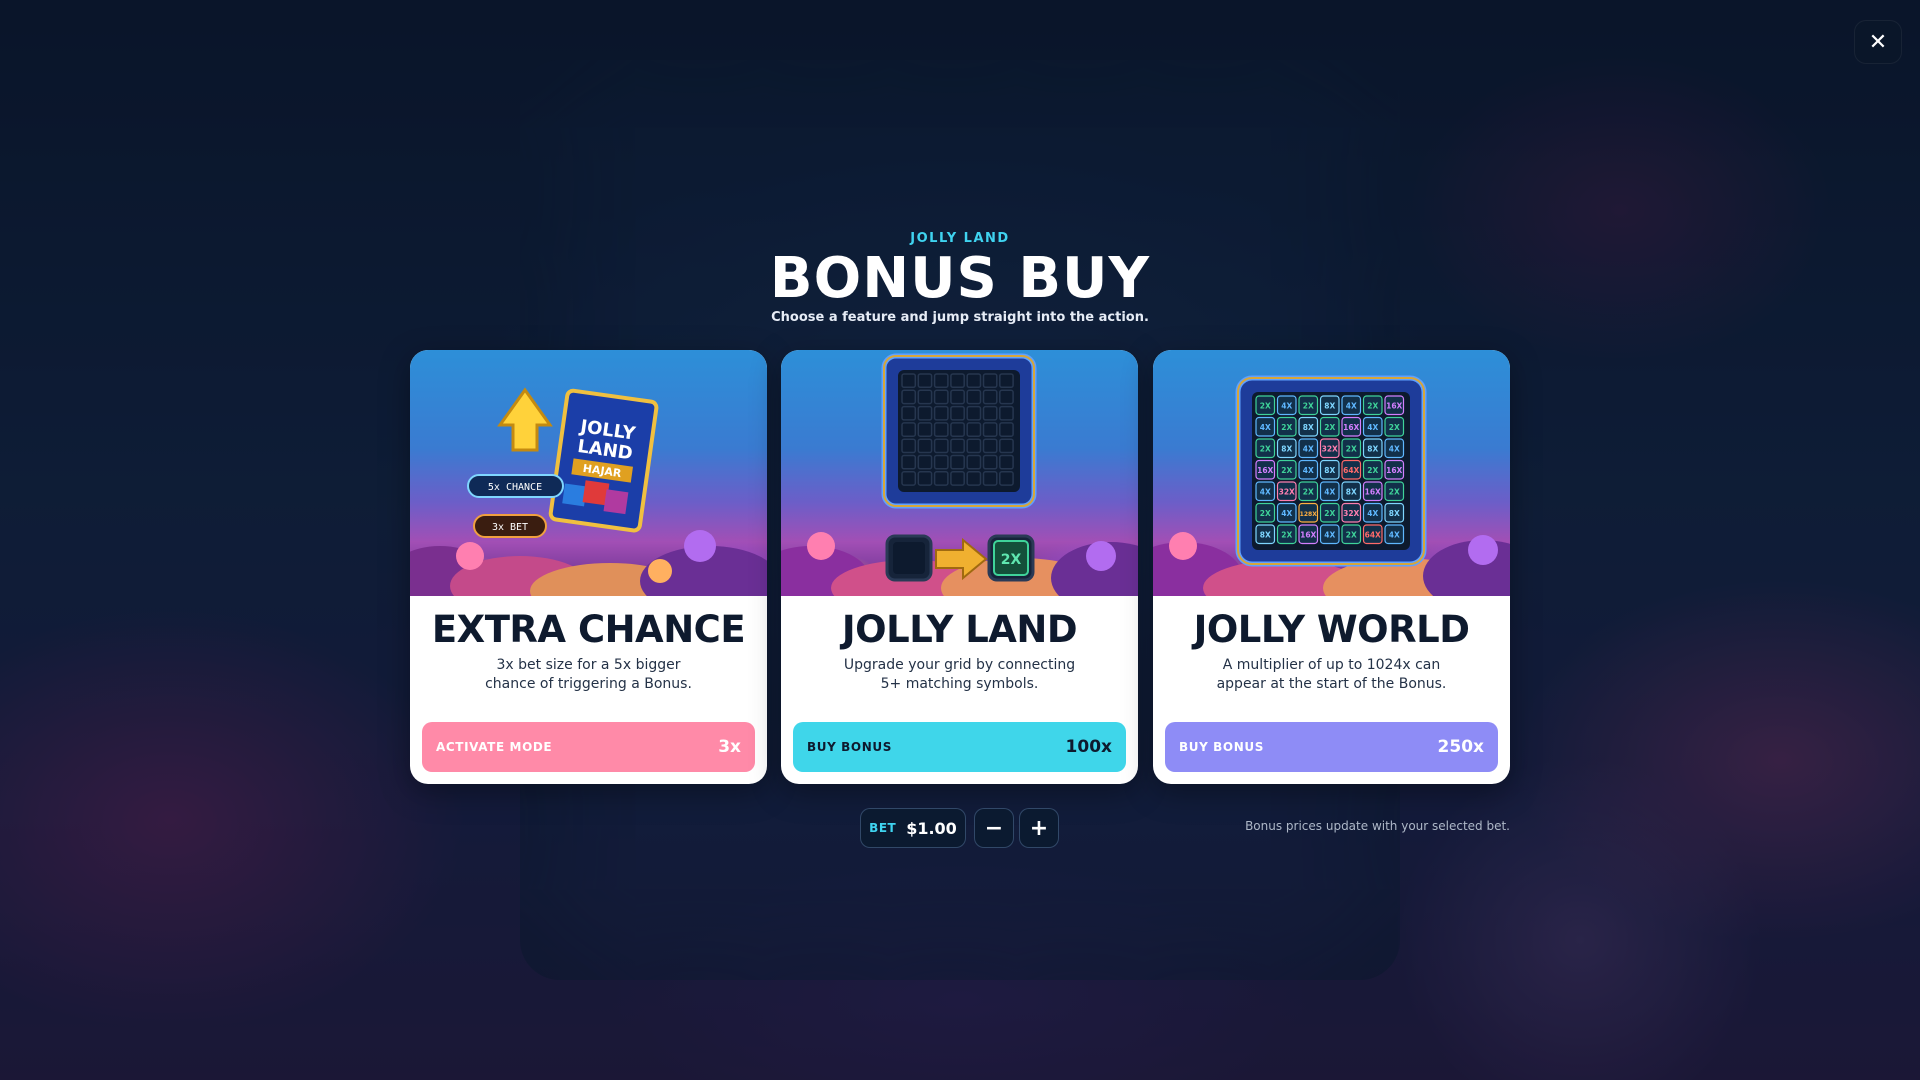 This screenshot has height=1080, width=1920. What do you see at coordinates (961, 559) in the screenshot?
I see `arrow-right-icon` at bounding box center [961, 559].